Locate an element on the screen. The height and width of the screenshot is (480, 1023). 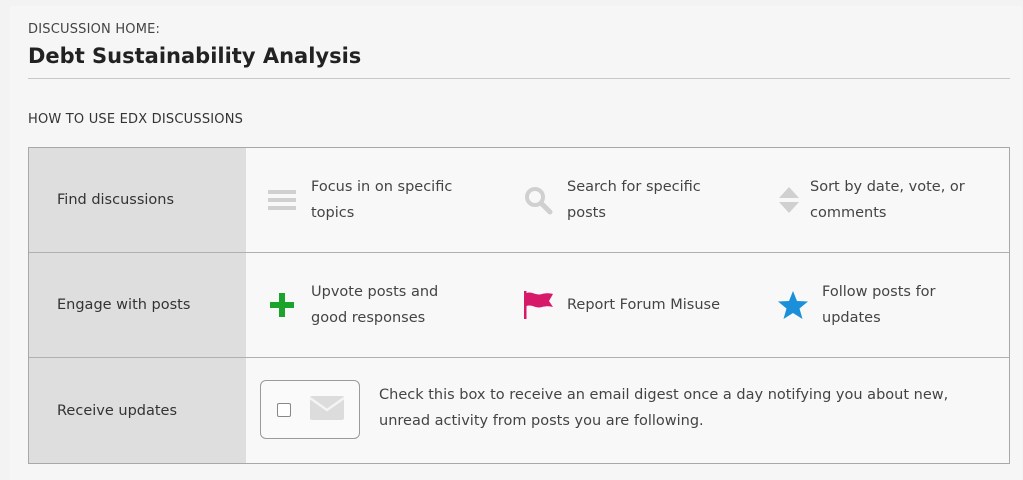
row-heading-engage: Engage with posts is located at coordinates (137, 305).